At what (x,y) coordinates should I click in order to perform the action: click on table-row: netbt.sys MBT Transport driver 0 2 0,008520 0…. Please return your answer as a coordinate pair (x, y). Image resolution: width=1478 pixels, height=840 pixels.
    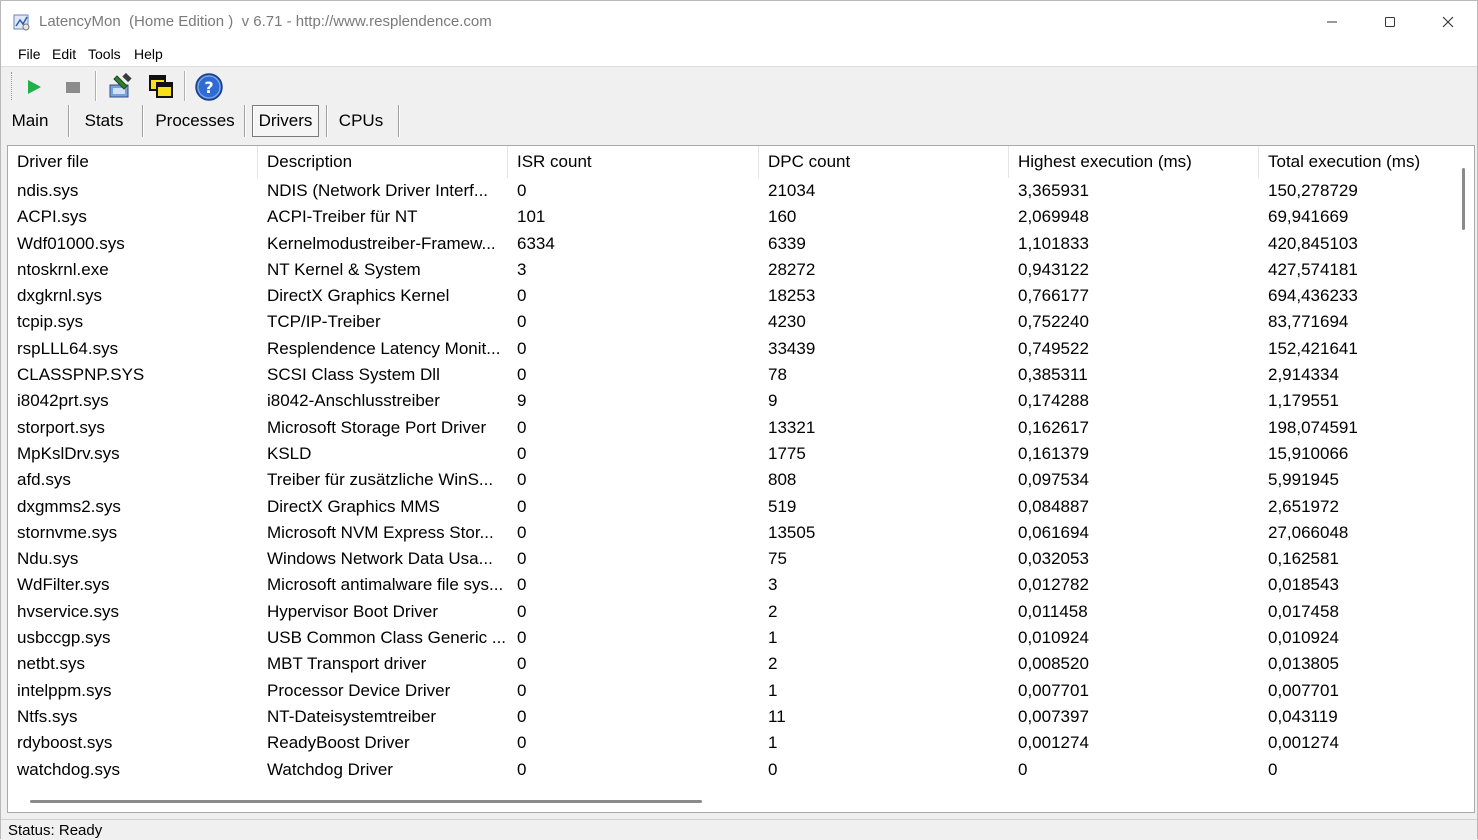
    Looking at the image, I should click on (730, 664).